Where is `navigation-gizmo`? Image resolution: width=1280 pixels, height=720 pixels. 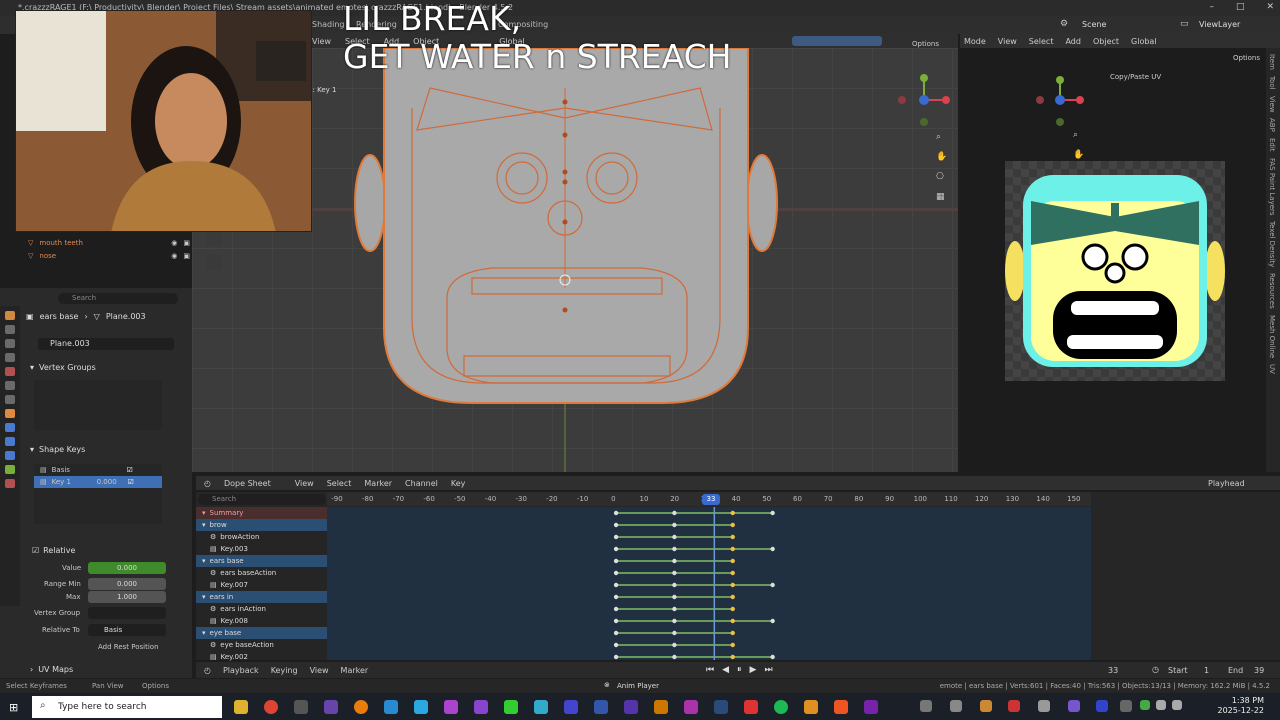 navigation-gizmo is located at coordinates (926, 100).